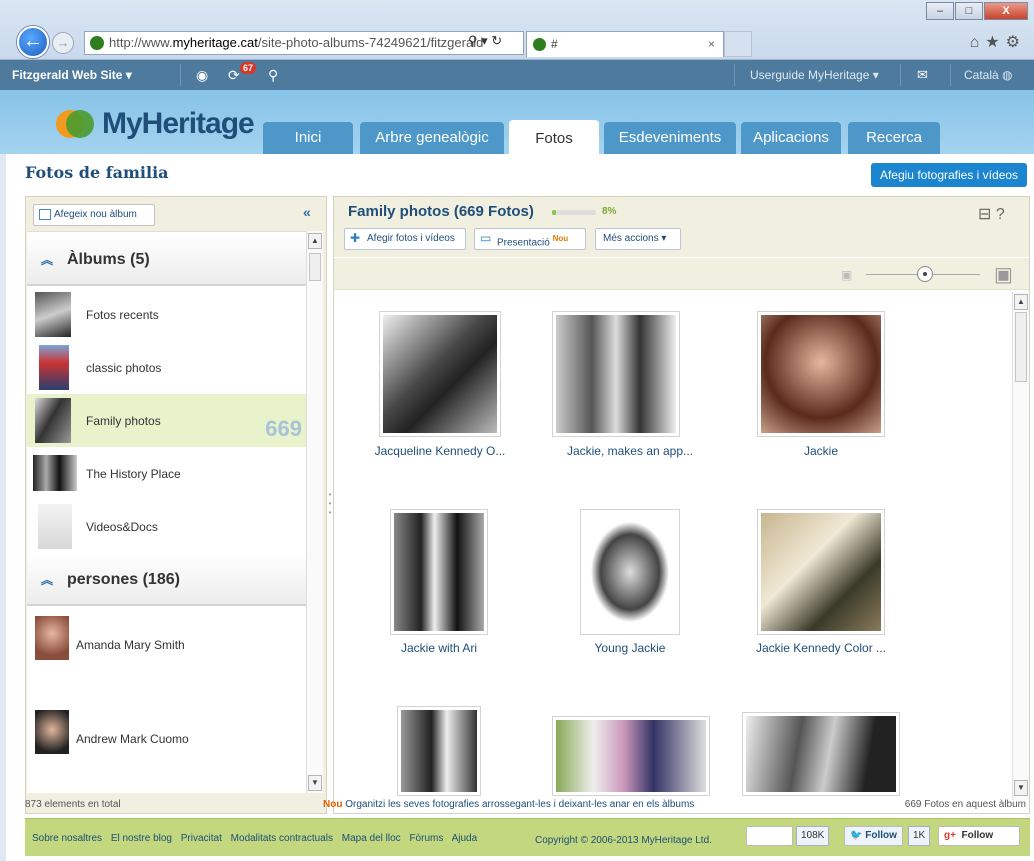 This screenshot has height=861, width=1034. What do you see at coordinates (122, 527) in the screenshot?
I see `album-label: Videos&Docs` at bounding box center [122, 527].